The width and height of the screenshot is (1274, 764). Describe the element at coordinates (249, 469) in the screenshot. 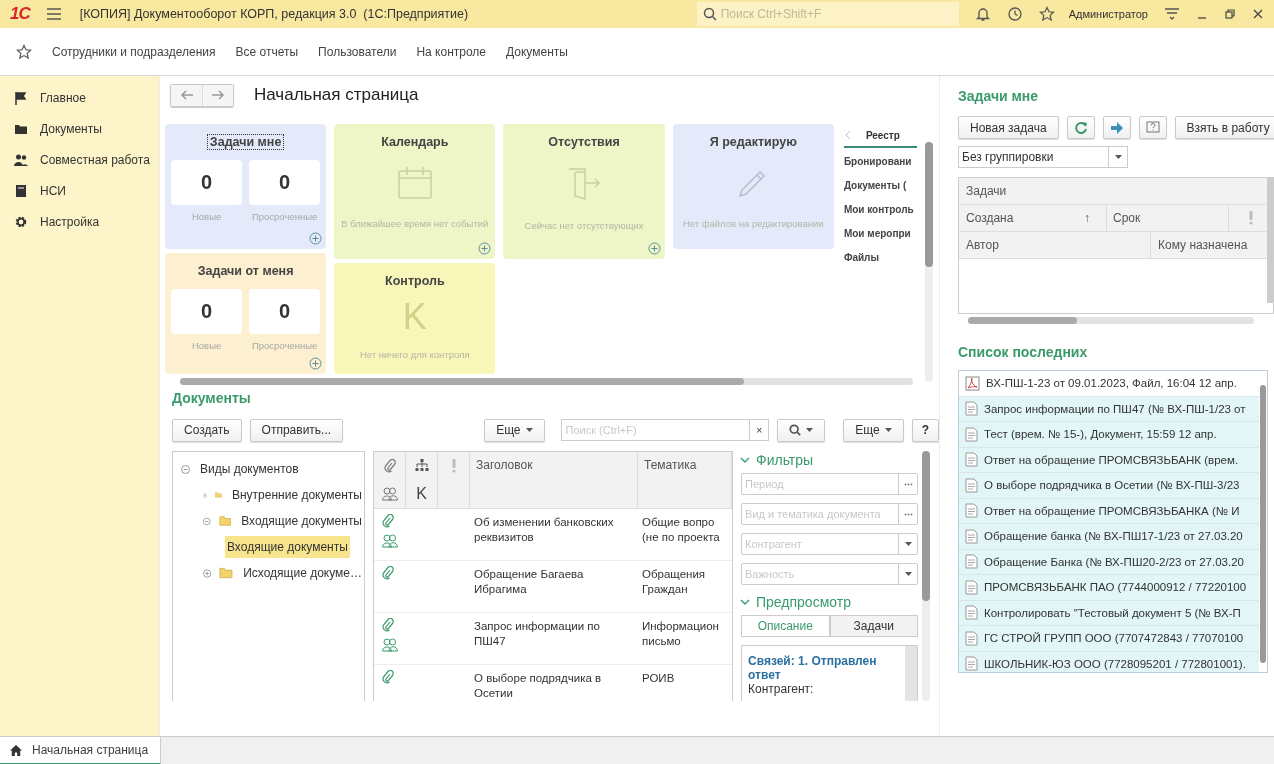

I see `tree-item: Виды документов` at that location.